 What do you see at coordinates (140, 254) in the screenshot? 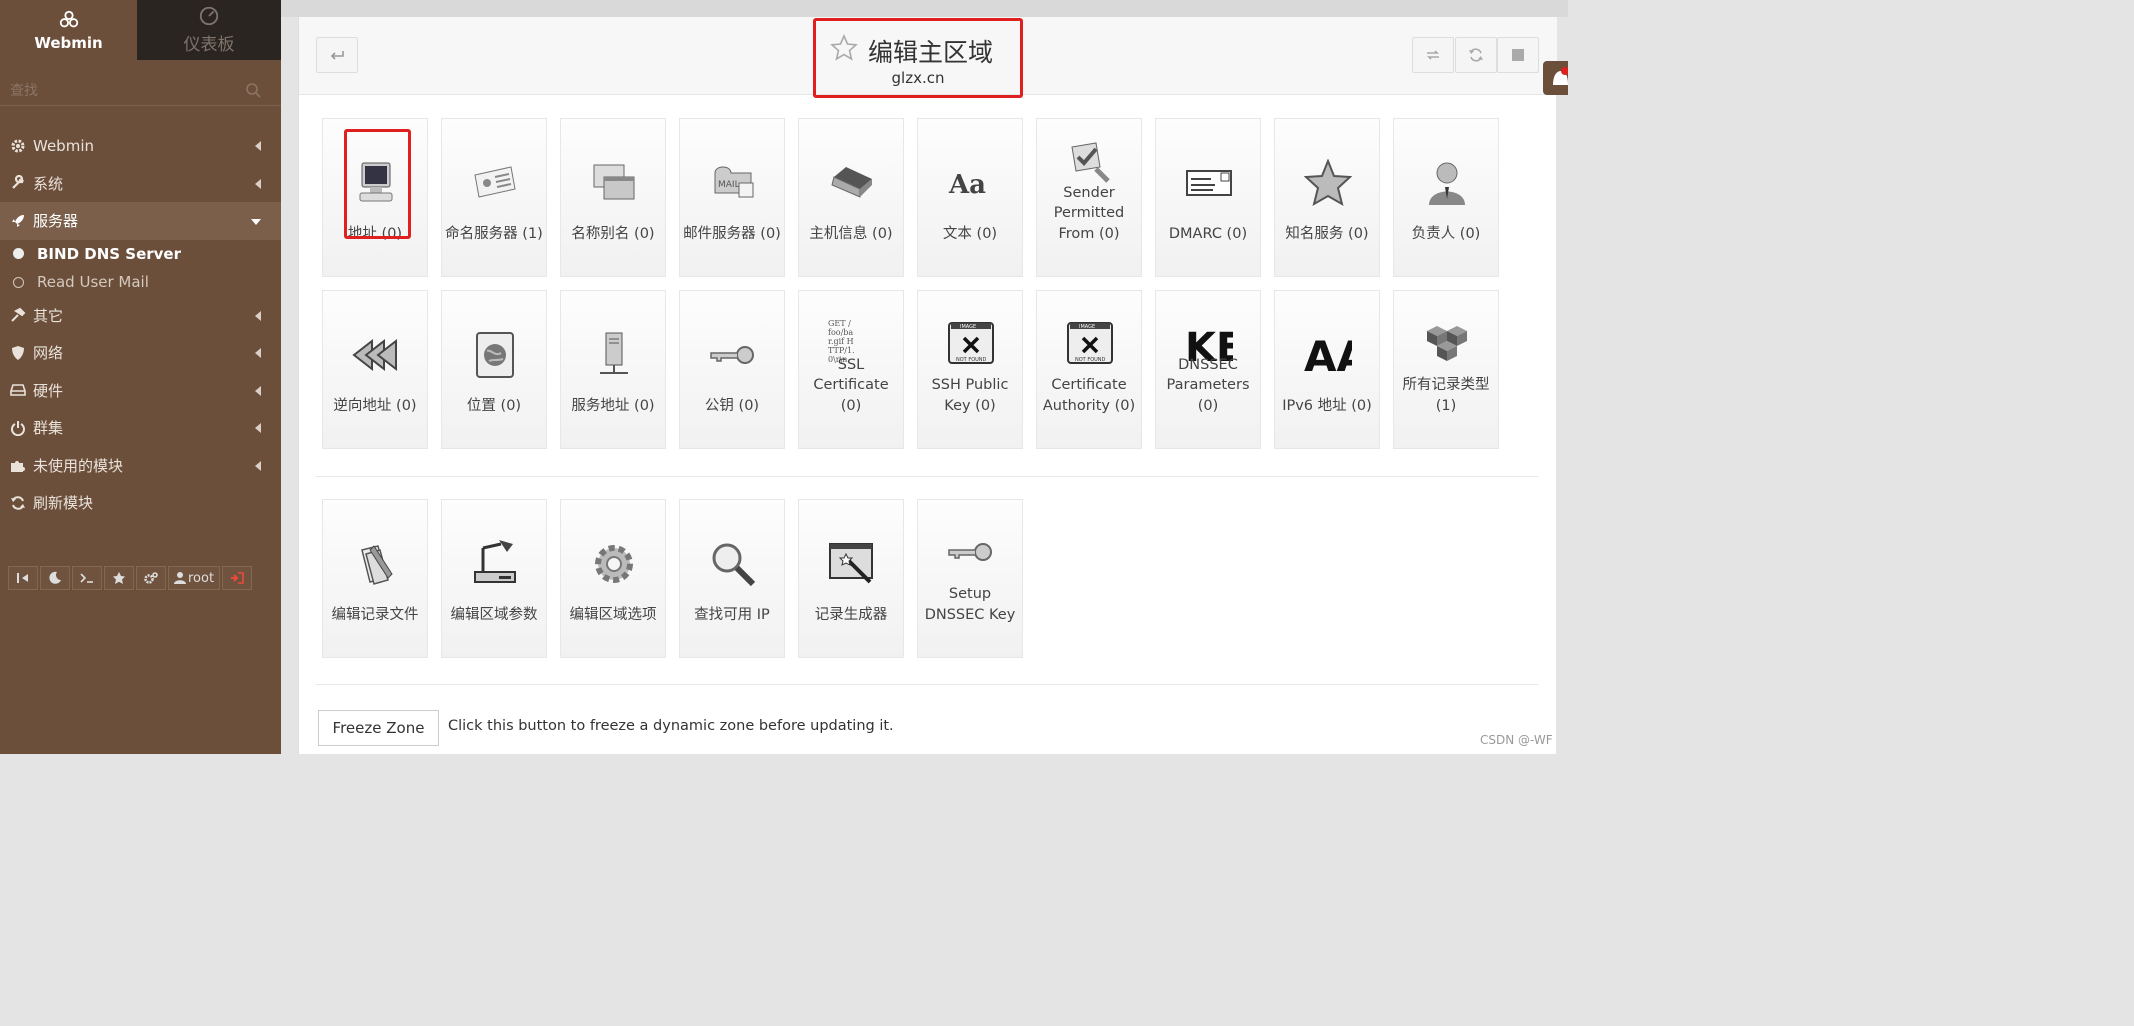
I see `sidebar-item-bind-dns-server: BIND DNS Server` at bounding box center [140, 254].